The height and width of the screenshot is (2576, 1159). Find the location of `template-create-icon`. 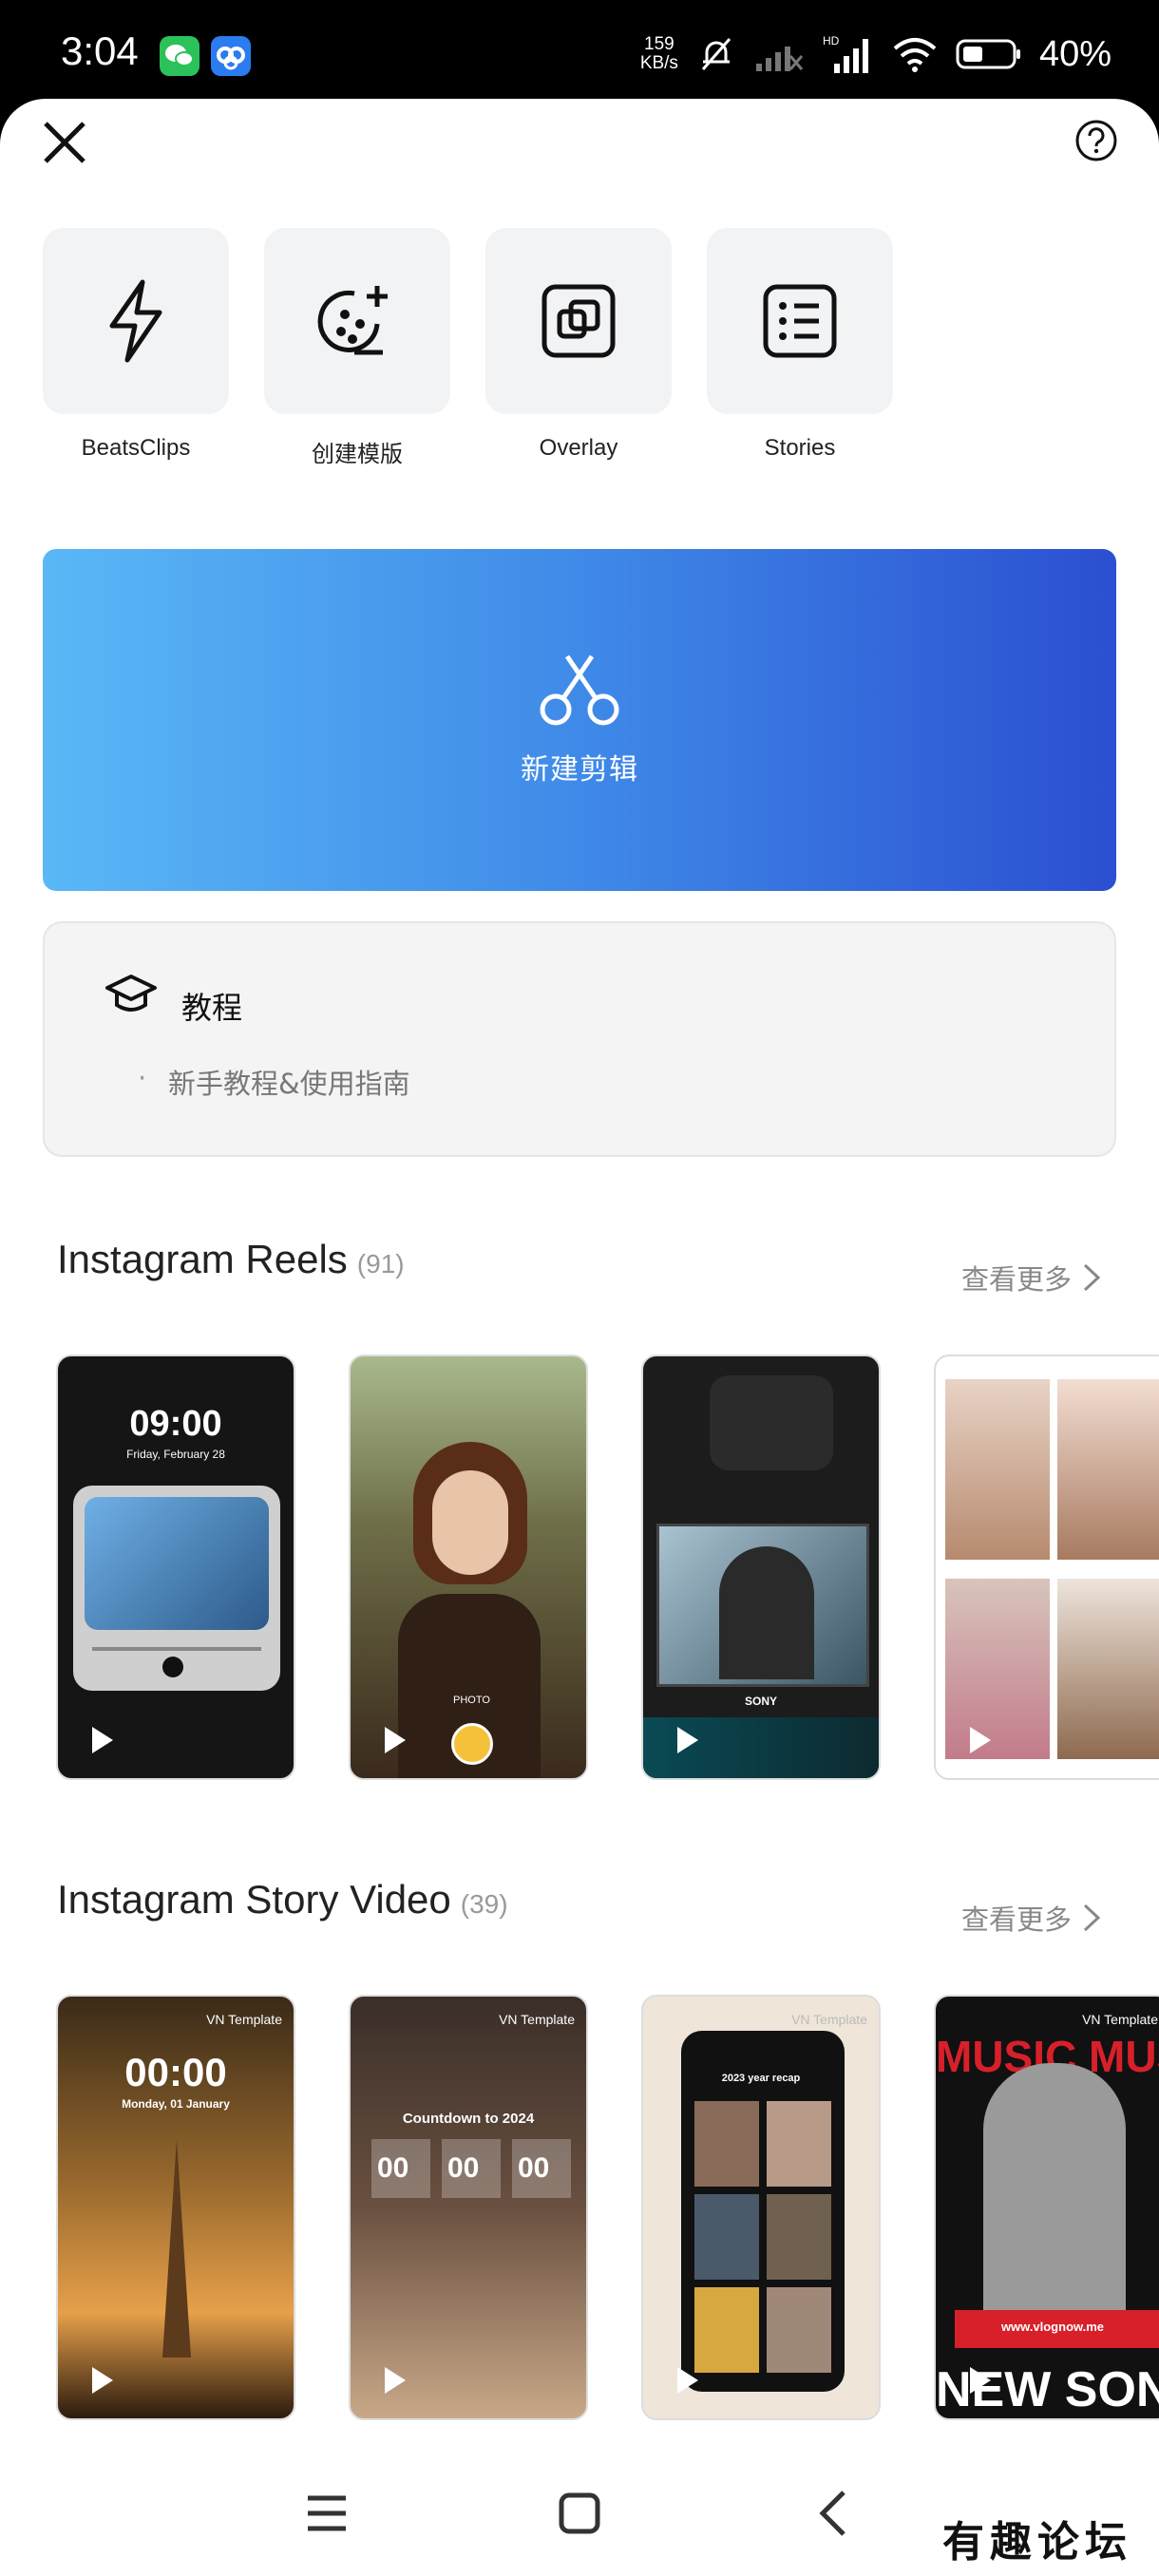

template-create-icon is located at coordinates (352, 320).